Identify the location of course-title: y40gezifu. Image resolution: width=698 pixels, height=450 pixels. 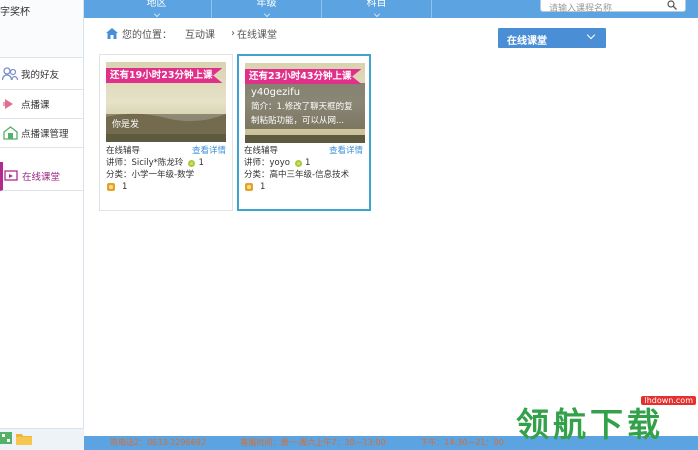
(276, 92).